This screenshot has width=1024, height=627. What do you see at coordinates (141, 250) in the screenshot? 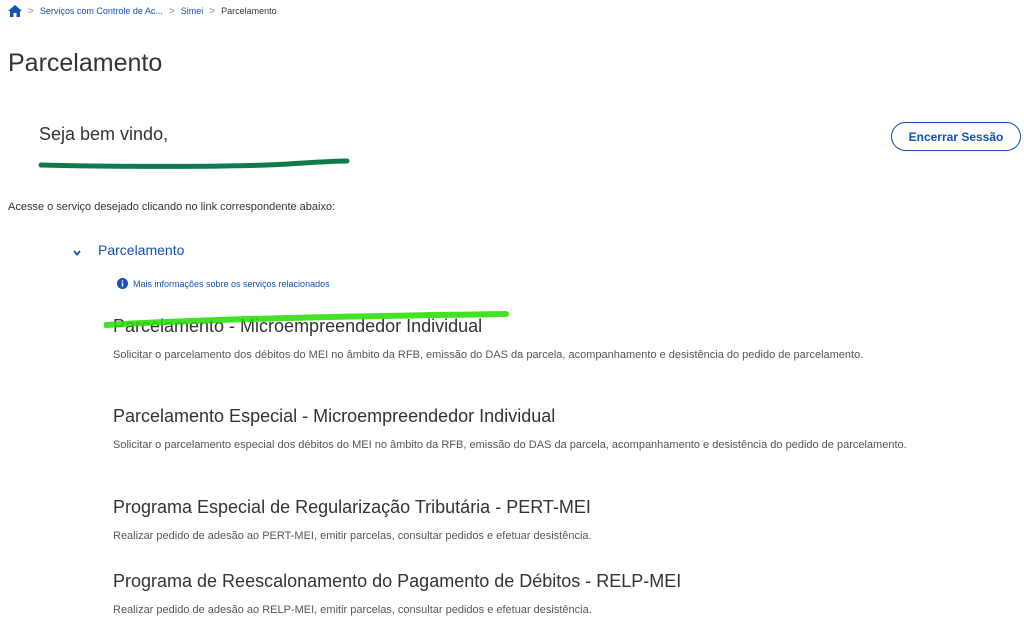
I see `section-label: Parcelamento` at bounding box center [141, 250].